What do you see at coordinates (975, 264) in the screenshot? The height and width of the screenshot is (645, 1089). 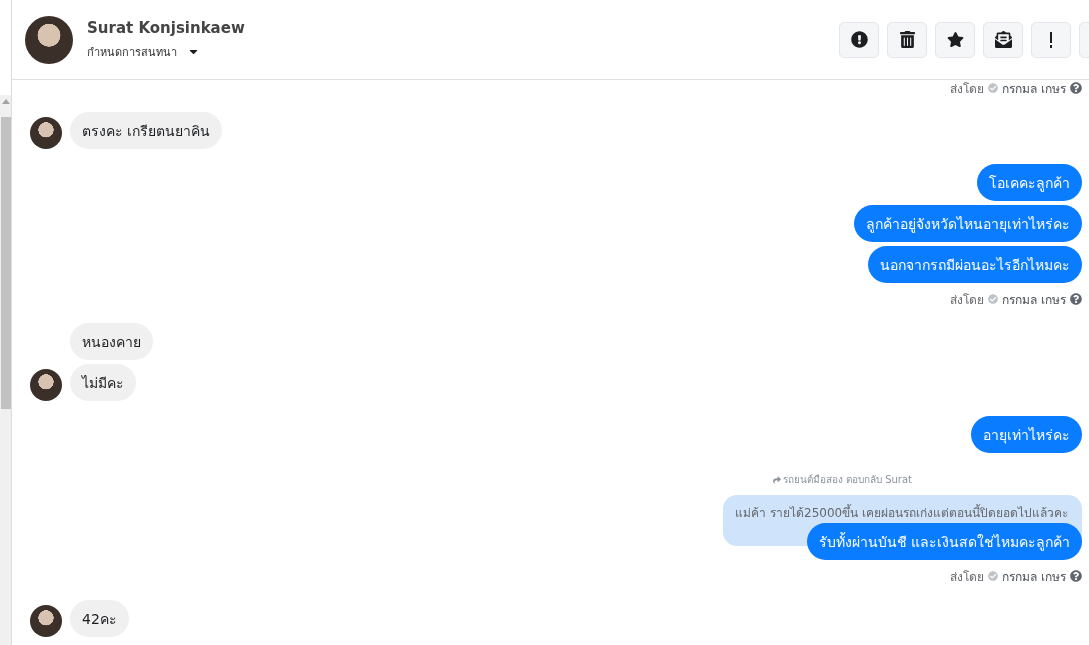 I see `message-bubble: นอกจากรถมีผ่อนอะไรอีกไหมคะ` at bounding box center [975, 264].